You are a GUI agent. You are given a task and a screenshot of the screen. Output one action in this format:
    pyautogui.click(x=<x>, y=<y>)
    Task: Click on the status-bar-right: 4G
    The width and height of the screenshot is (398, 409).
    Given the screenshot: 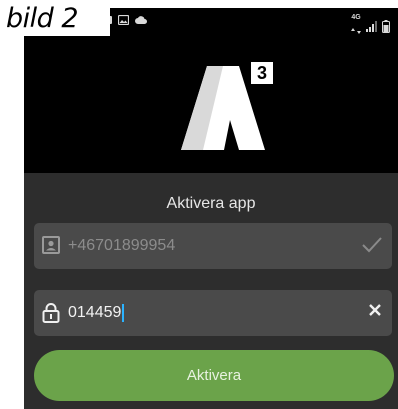 What is the action you would take?
    pyautogui.click(x=370, y=26)
    